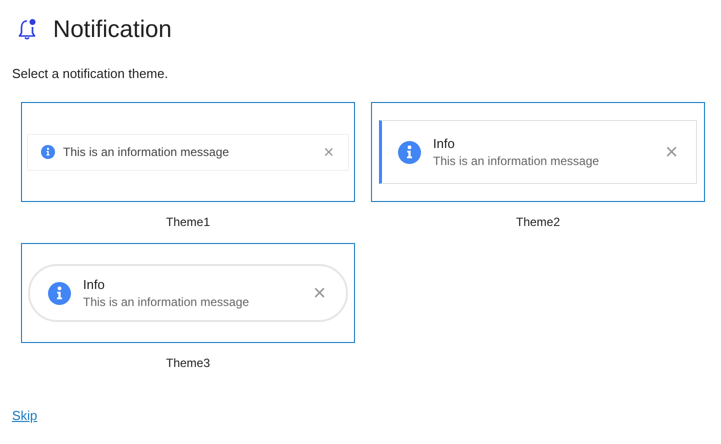 This screenshot has height=444, width=721. Describe the element at coordinates (188, 222) in the screenshot. I see `theme-label: Theme1` at that location.